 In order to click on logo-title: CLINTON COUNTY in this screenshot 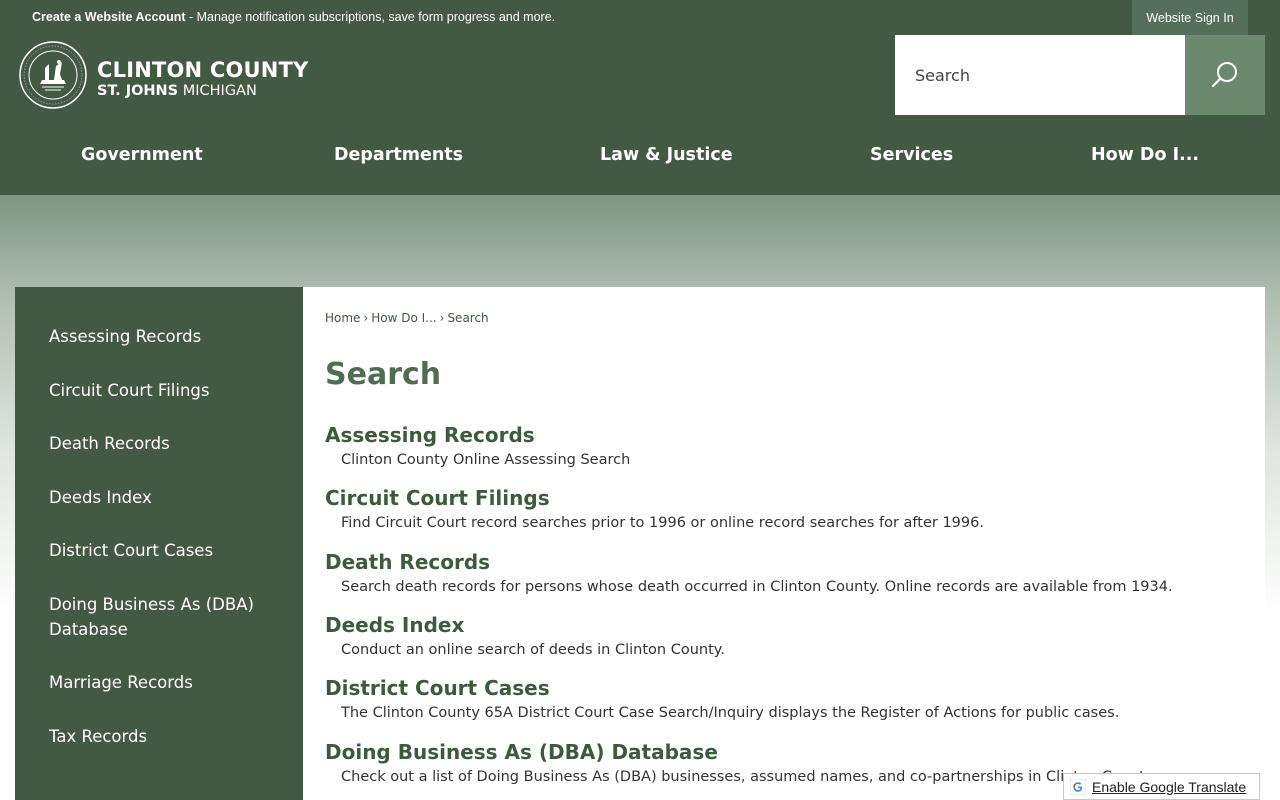, I will do `click(203, 70)`.